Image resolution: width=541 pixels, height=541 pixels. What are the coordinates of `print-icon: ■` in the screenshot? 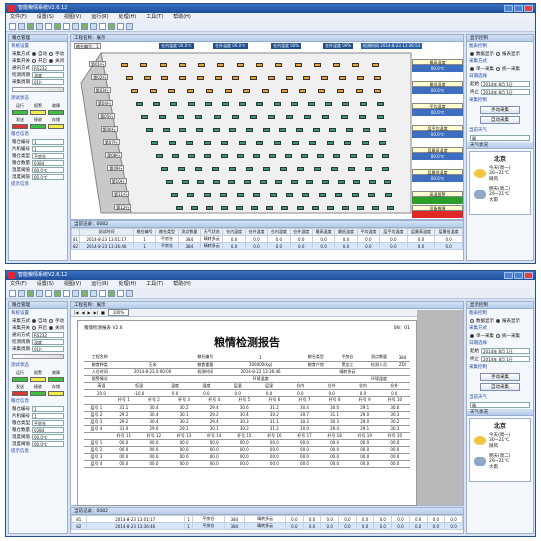 It's located at (103, 312).